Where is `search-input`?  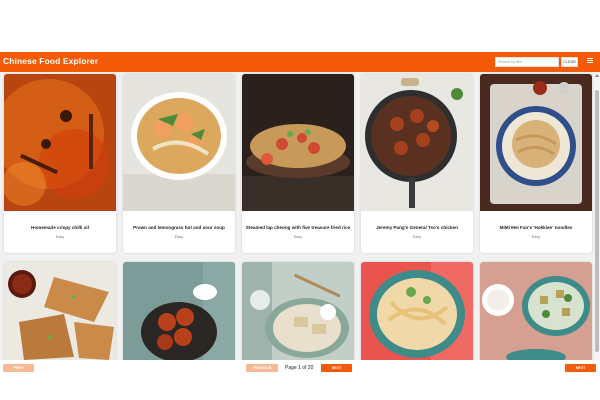 search-input is located at coordinates (527, 62).